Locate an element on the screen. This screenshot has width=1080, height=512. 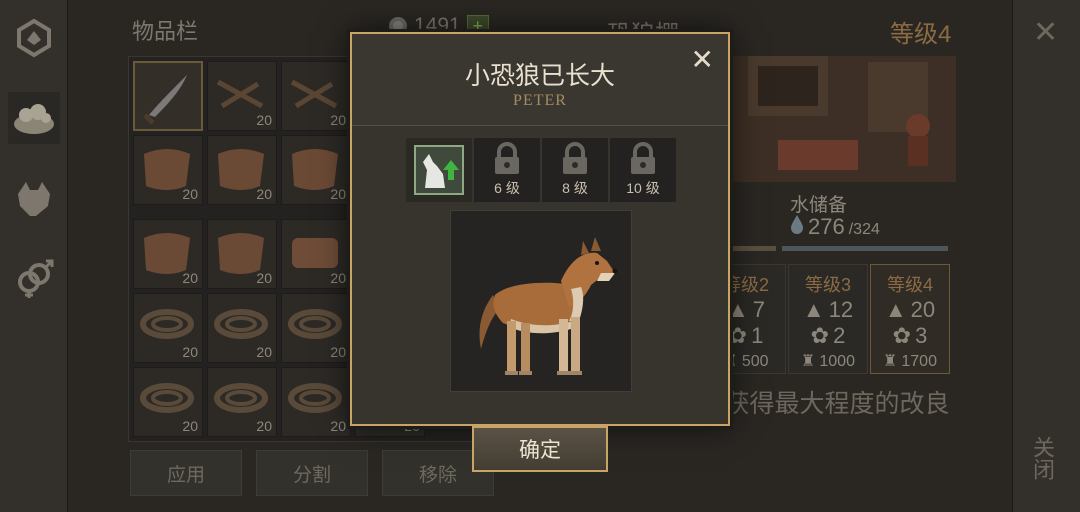
skill-level-label: 8 级 is located at coordinates (575, 188).